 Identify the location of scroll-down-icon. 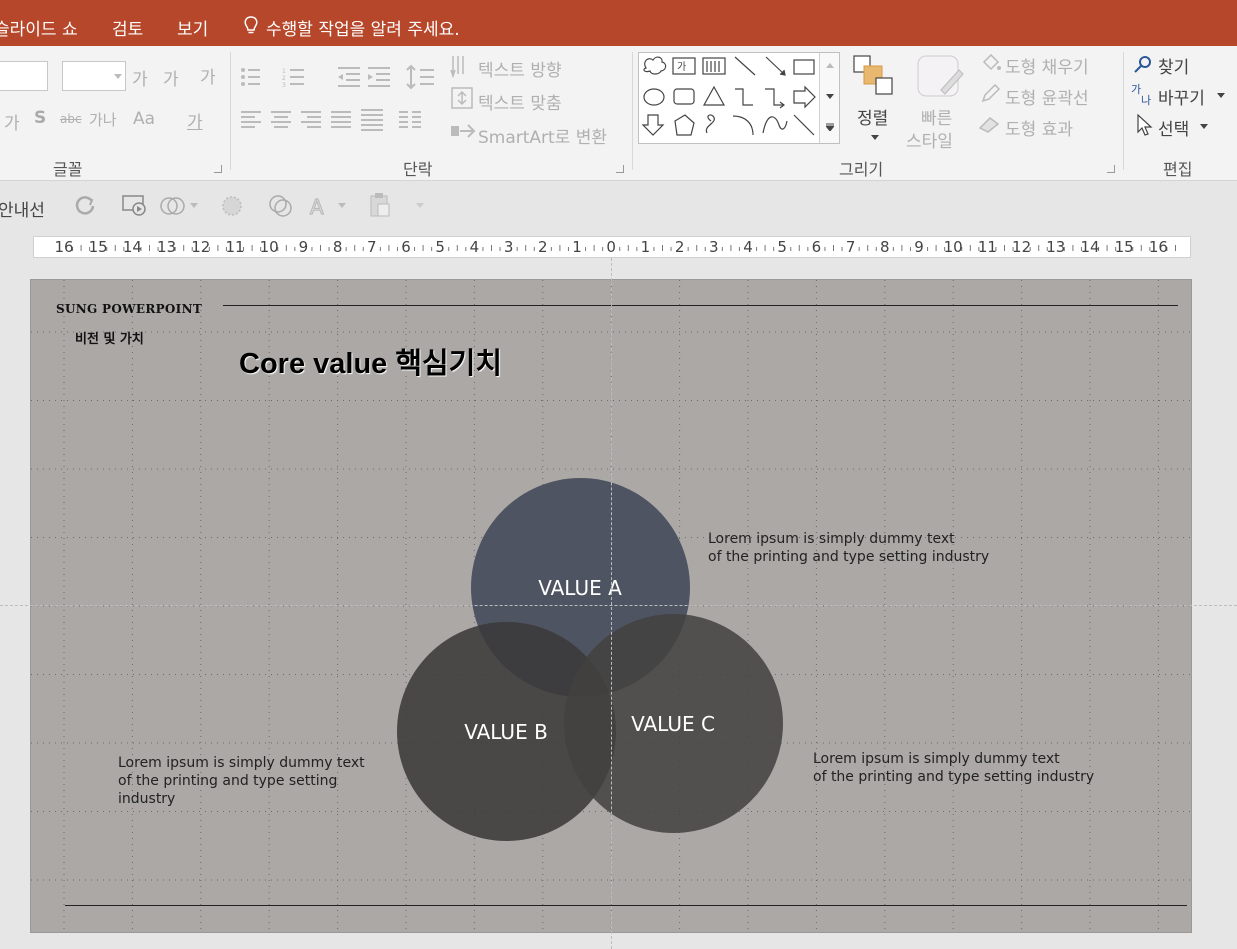
(830, 96).